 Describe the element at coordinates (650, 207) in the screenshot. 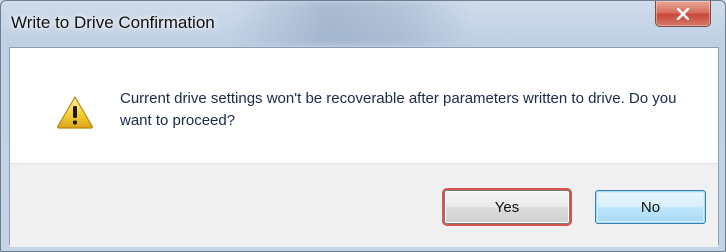

I see `no-button: No` at that location.